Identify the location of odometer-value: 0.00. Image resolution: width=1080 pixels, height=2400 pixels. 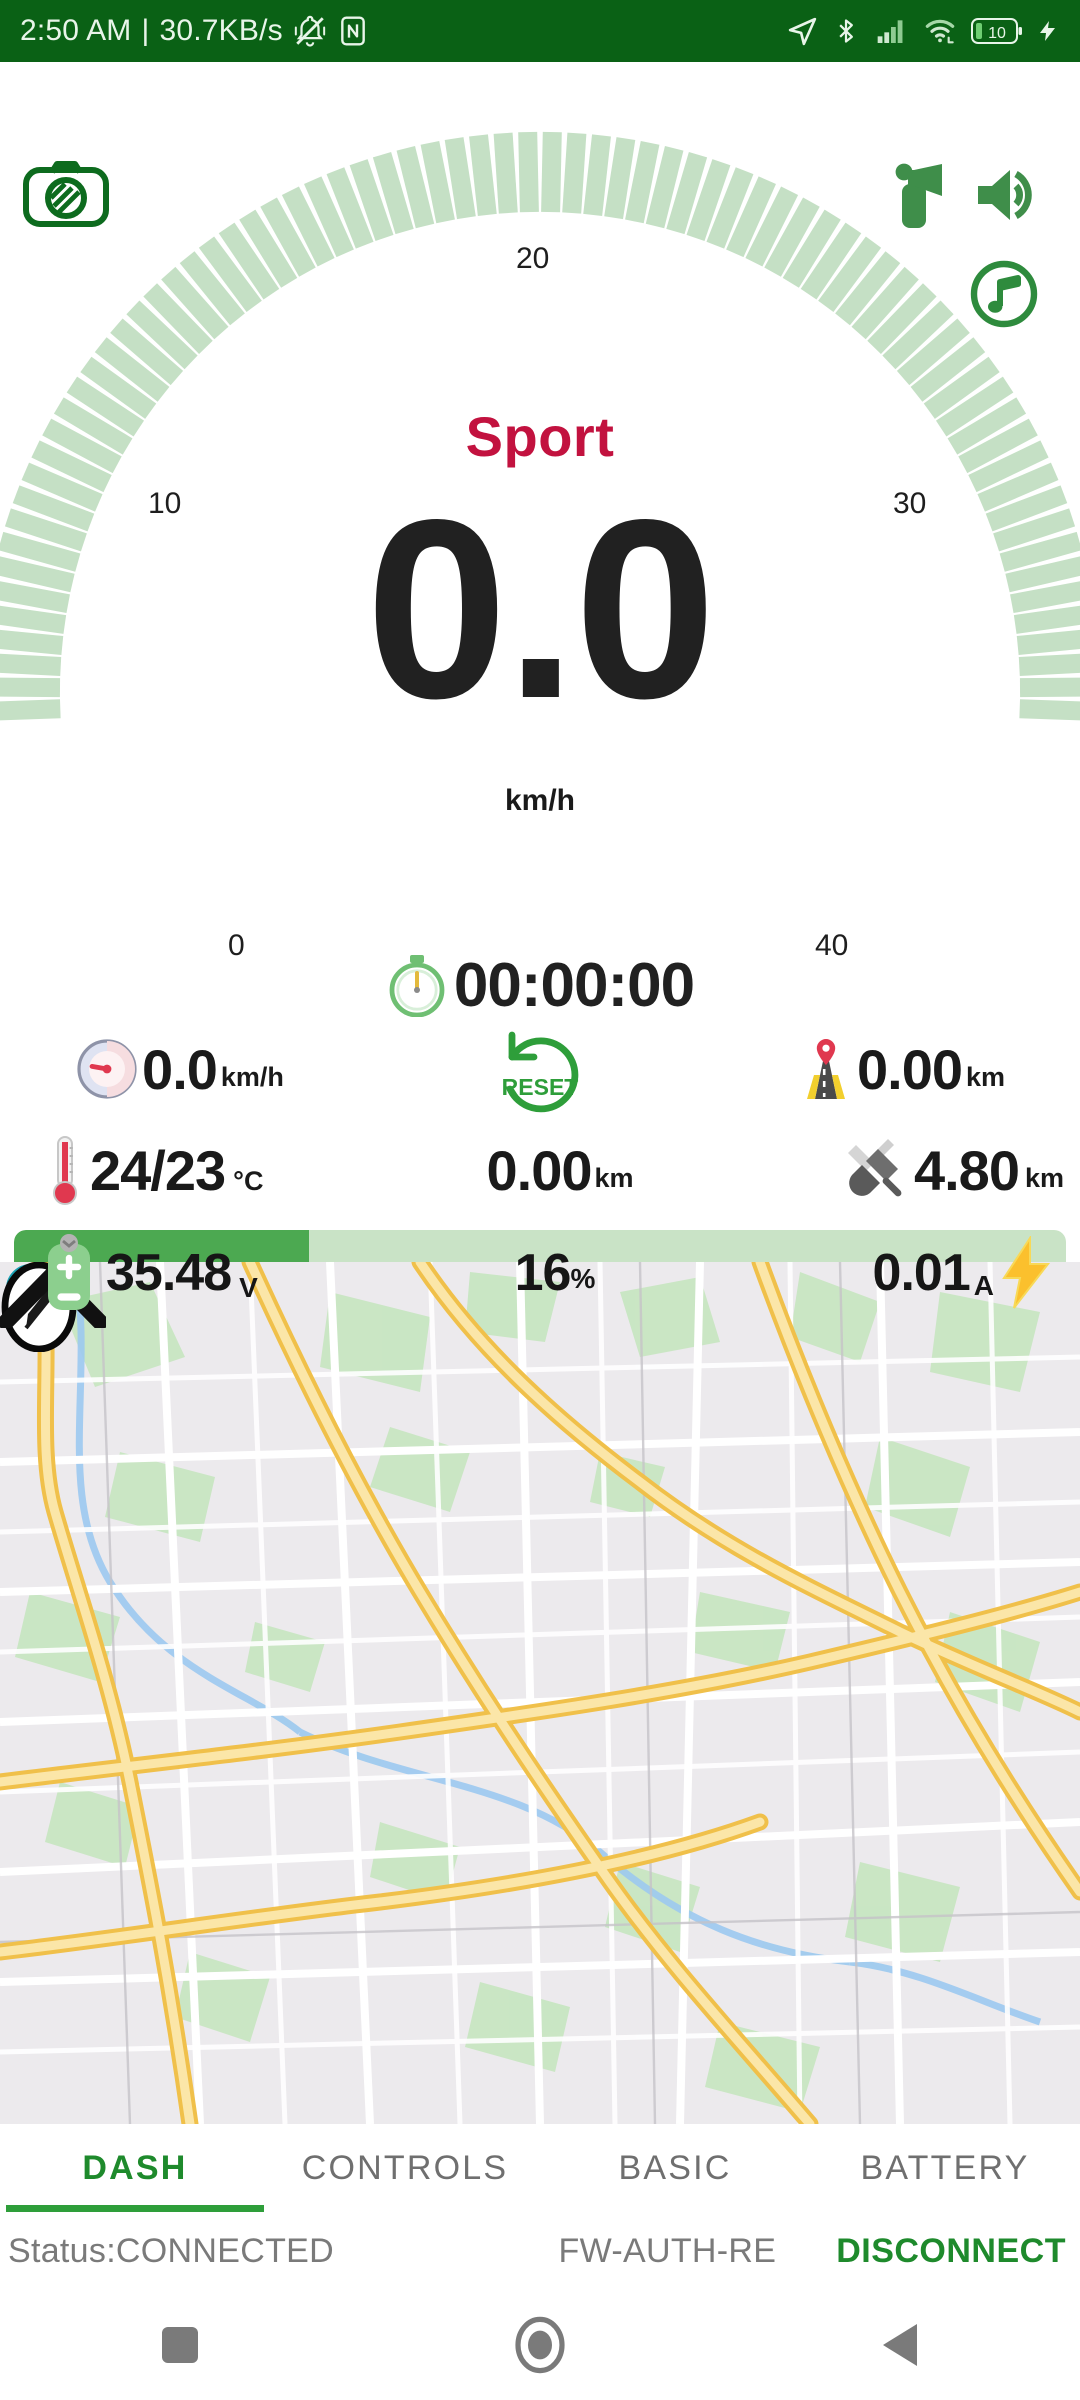
(539, 1170).